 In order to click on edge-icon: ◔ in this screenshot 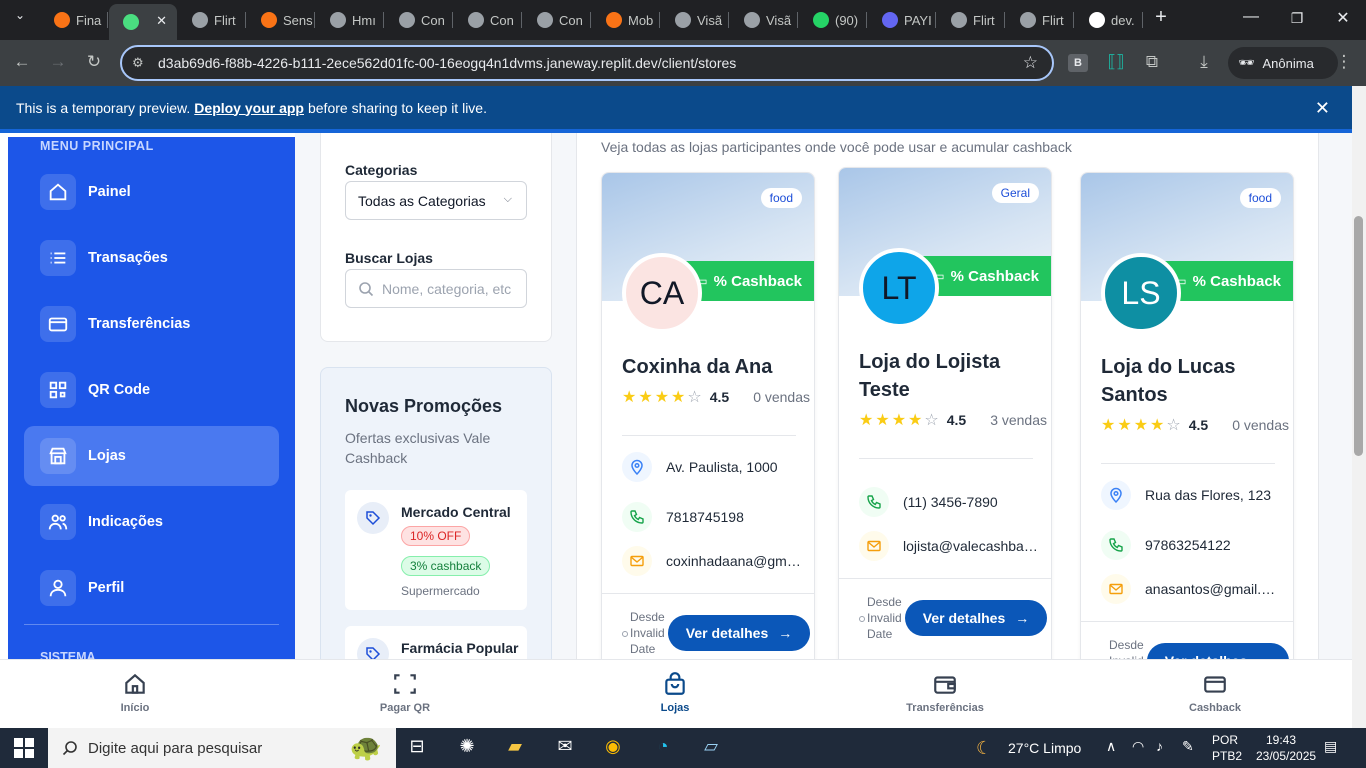, I will do `click(663, 748)`.